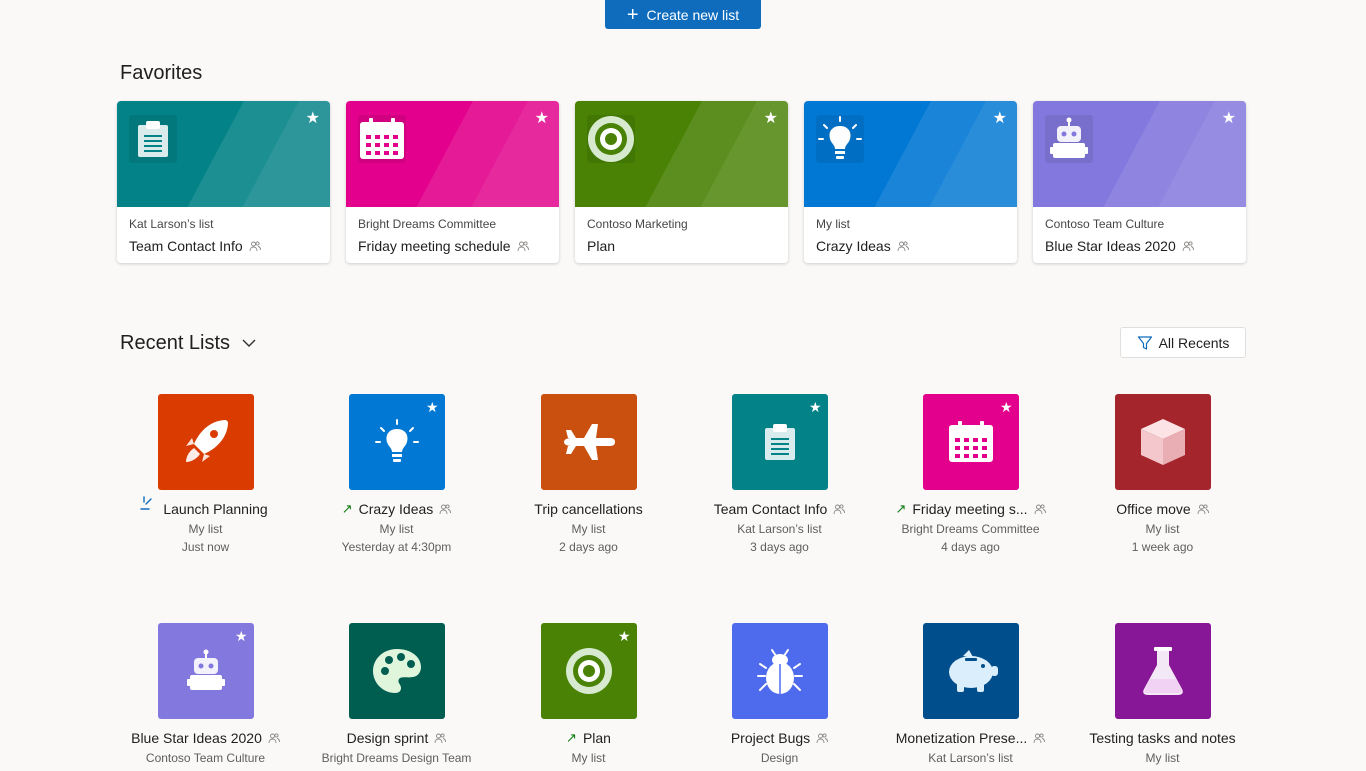 This screenshot has width=1366, height=771. Describe the element at coordinates (588, 509) in the screenshot. I see `recent-list-name: Trip cancellations` at that location.